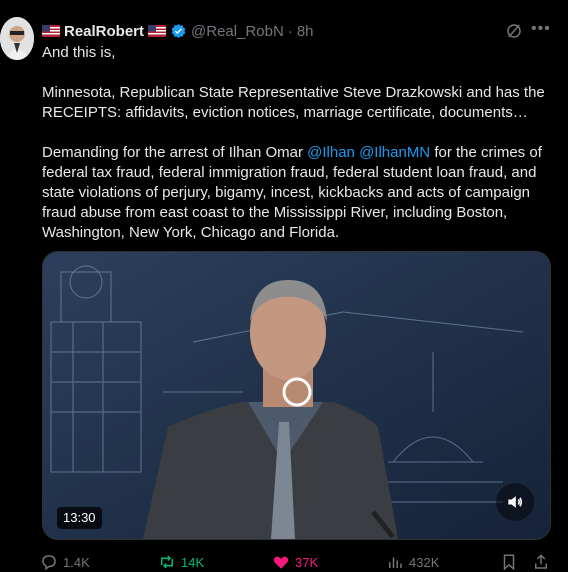  I want to click on tweet-line-1: And this is,, so click(79, 52).